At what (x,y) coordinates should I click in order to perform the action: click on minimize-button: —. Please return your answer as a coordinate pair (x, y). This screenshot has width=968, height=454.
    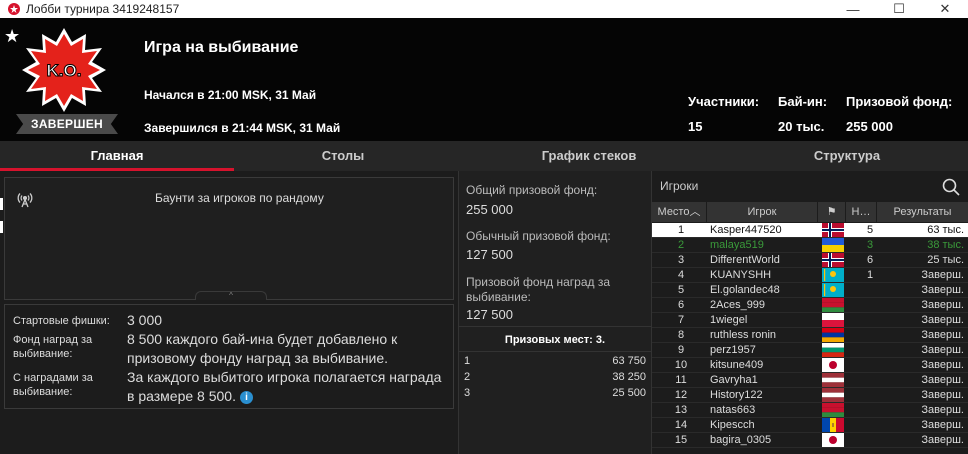
    Looking at the image, I should click on (853, 9).